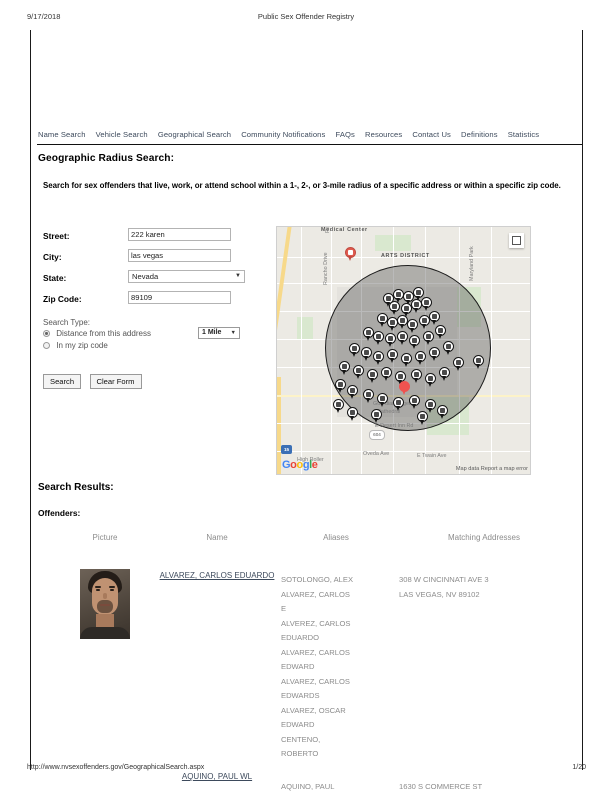  I want to click on radio-row-zip: In my zip code, so click(158, 347).